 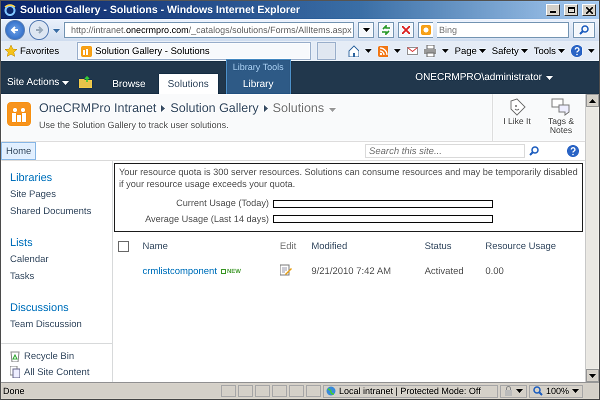 I want to click on nav-link: All Site Content, so click(x=57, y=372).